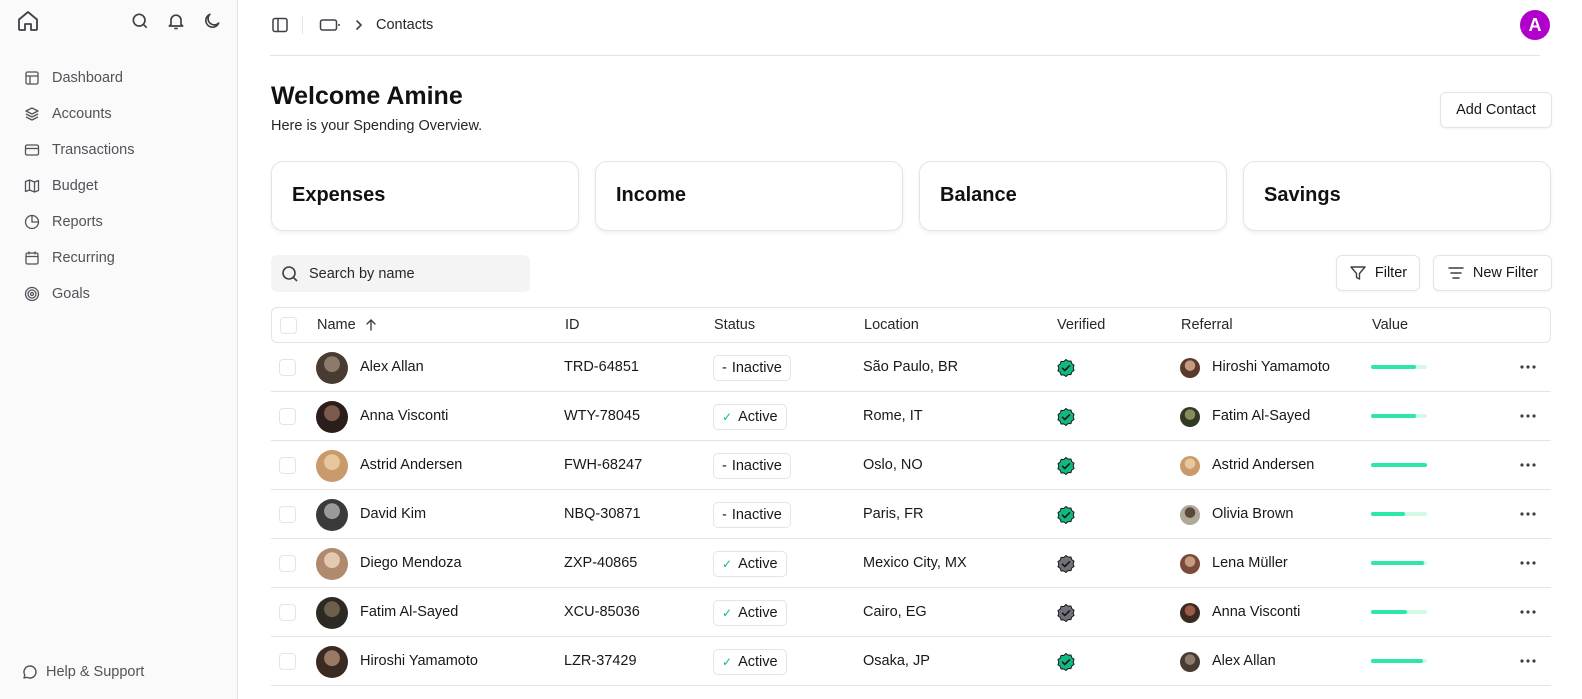 The image size is (1582, 699). I want to click on bell-icon, so click(176, 21).